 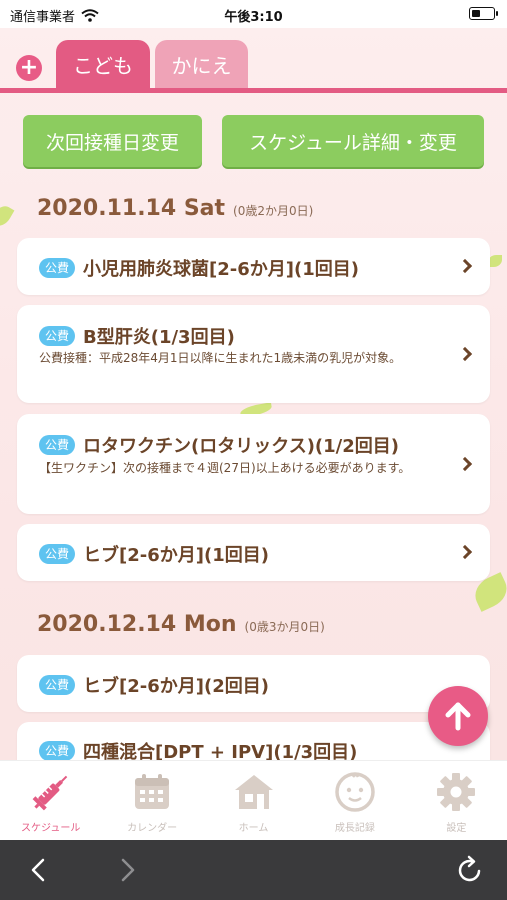 What do you see at coordinates (176, 686) in the screenshot?
I see `vaccine-title: ヒブ[2-6か月](2回目)` at bounding box center [176, 686].